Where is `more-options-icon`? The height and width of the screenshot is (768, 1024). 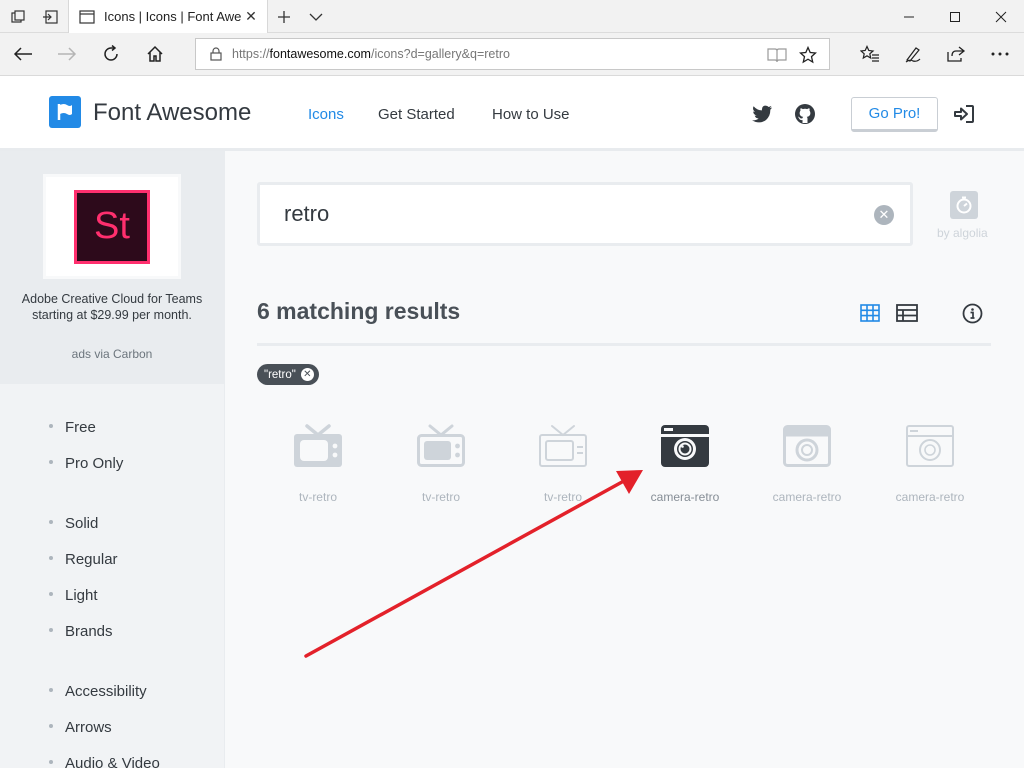
more-options-icon is located at coordinates (1000, 54).